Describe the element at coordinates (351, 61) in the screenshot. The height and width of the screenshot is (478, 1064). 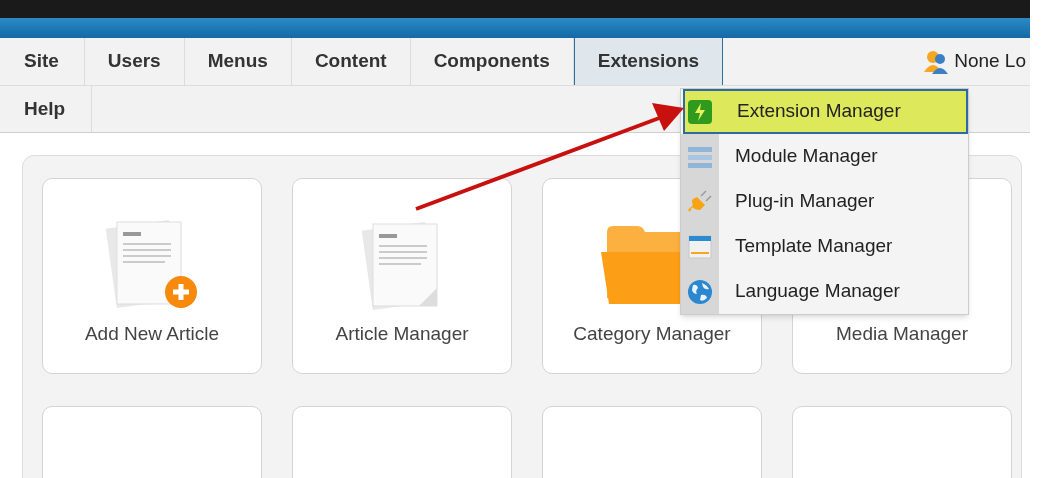
I see `menu-tab: Content` at that location.